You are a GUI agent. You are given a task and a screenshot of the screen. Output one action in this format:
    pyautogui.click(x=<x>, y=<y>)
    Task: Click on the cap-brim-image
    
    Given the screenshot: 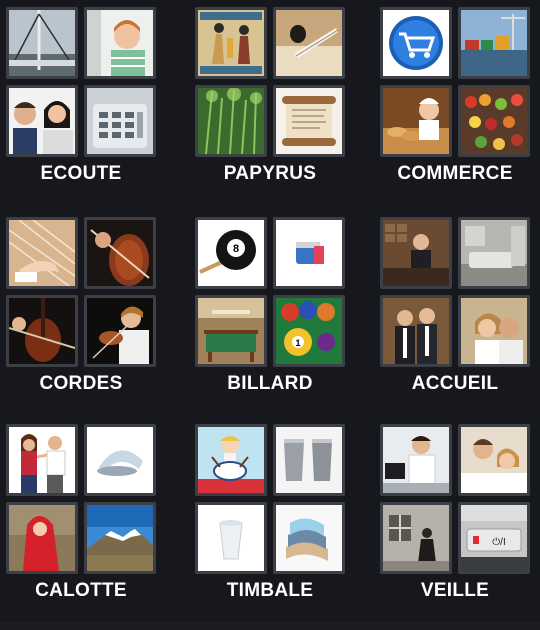 What is the action you would take?
    pyautogui.click(x=120, y=460)
    